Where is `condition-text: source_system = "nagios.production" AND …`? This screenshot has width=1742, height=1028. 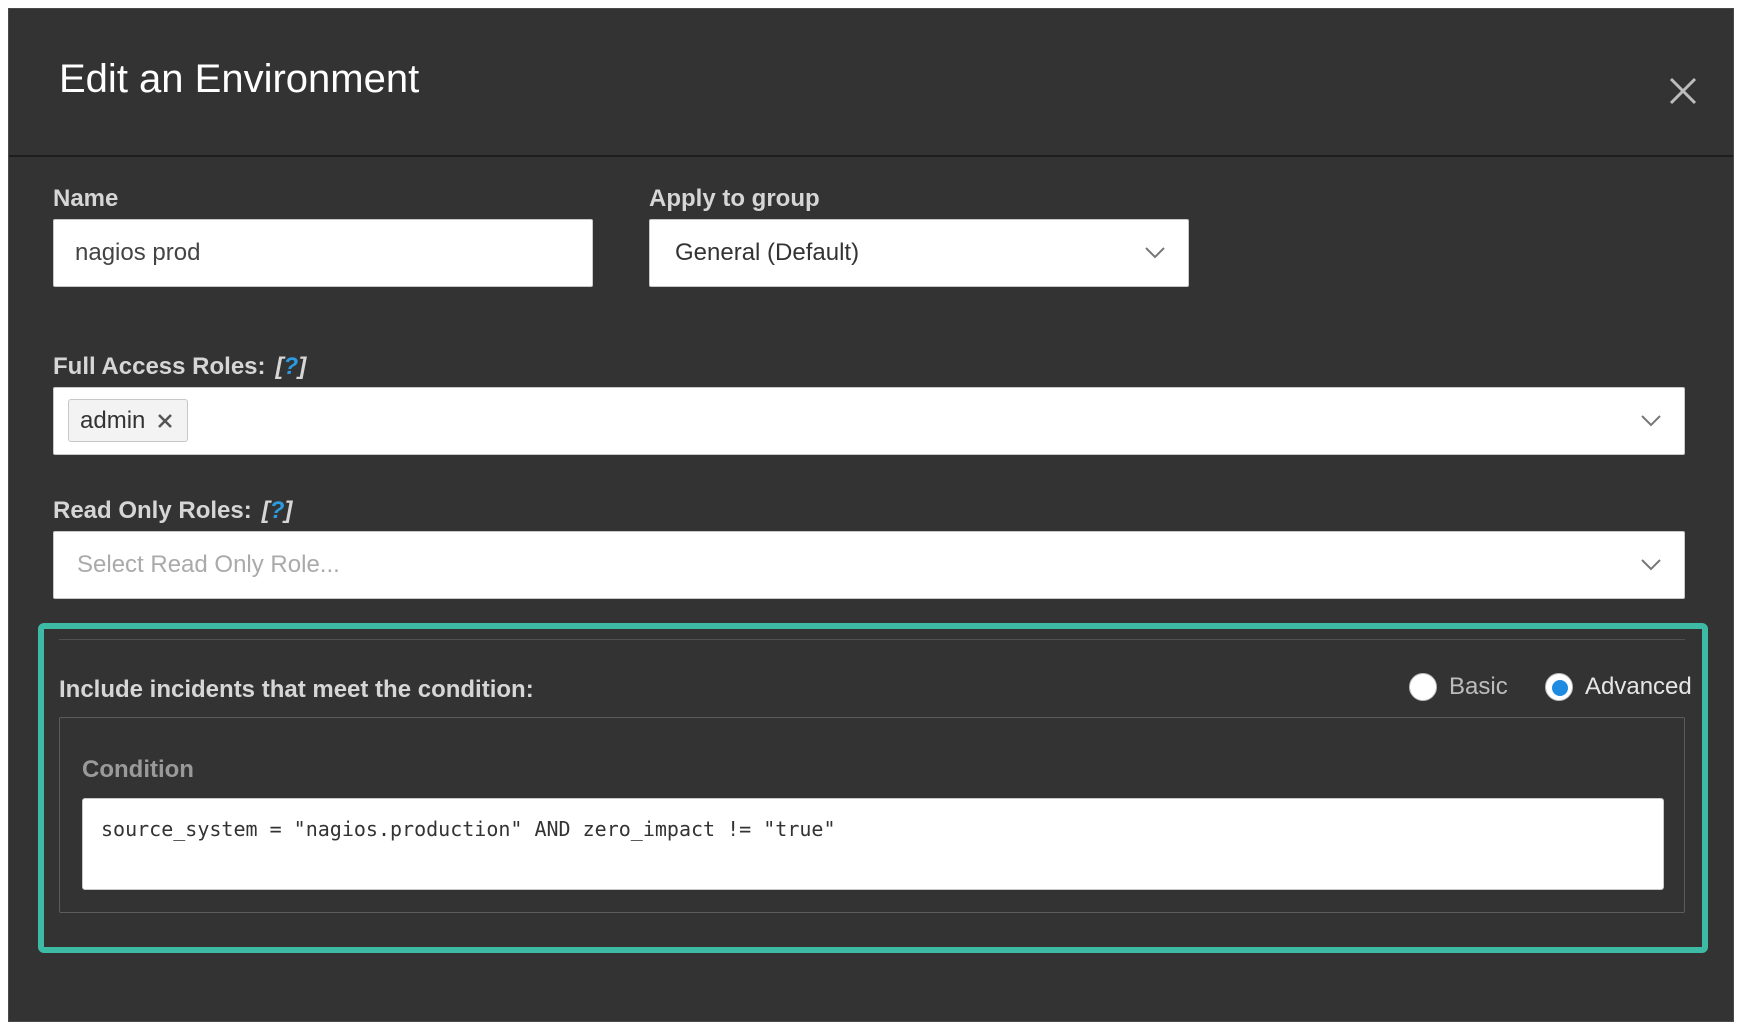 condition-text: source_system = "nagios.production" AND … is located at coordinates (468, 829).